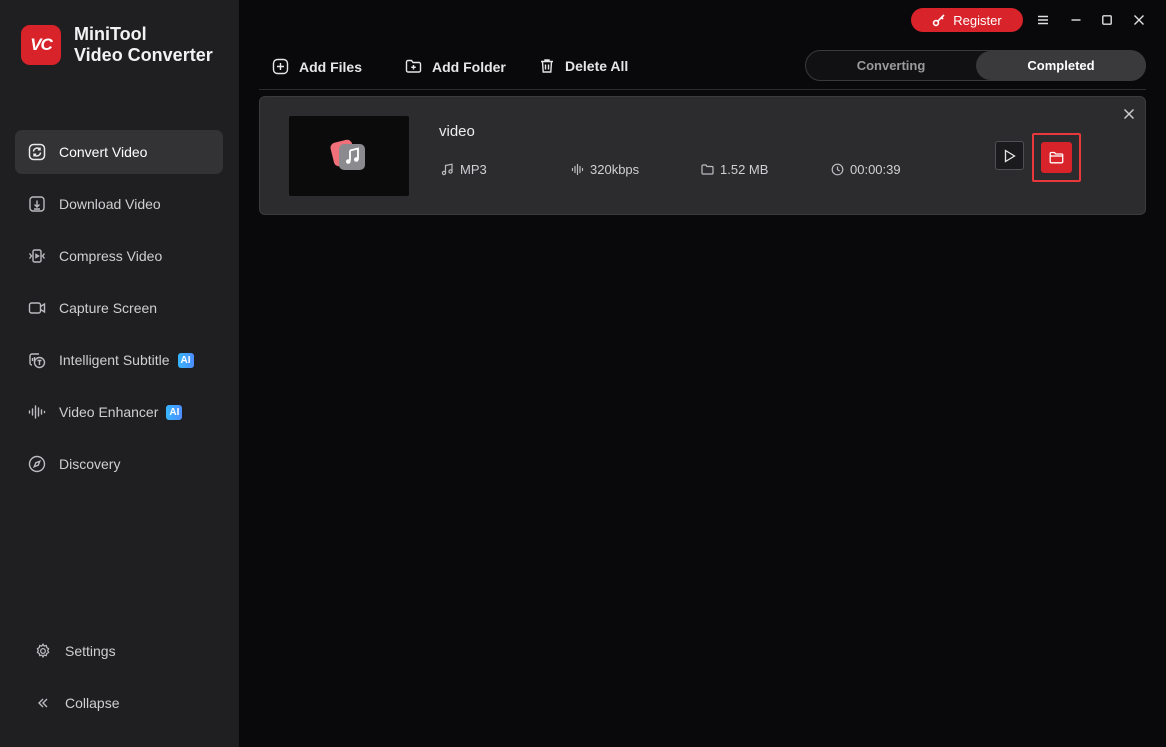 Image resolution: width=1166 pixels, height=747 pixels. Describe the element at coordinates (615, 169) in the screenshot. I see `bitrate-value: 320kbps` at that location.